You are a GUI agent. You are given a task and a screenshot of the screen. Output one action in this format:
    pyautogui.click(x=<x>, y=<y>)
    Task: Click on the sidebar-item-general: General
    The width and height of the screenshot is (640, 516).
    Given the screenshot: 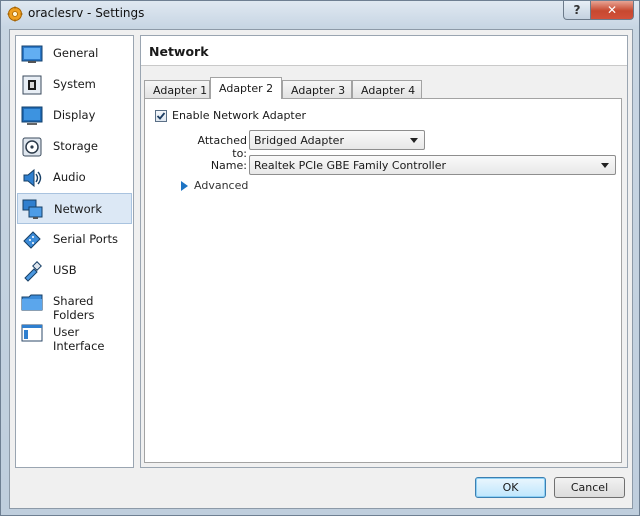 What is the action you would take?
    pyautogui.click(x=74, y=53)
    